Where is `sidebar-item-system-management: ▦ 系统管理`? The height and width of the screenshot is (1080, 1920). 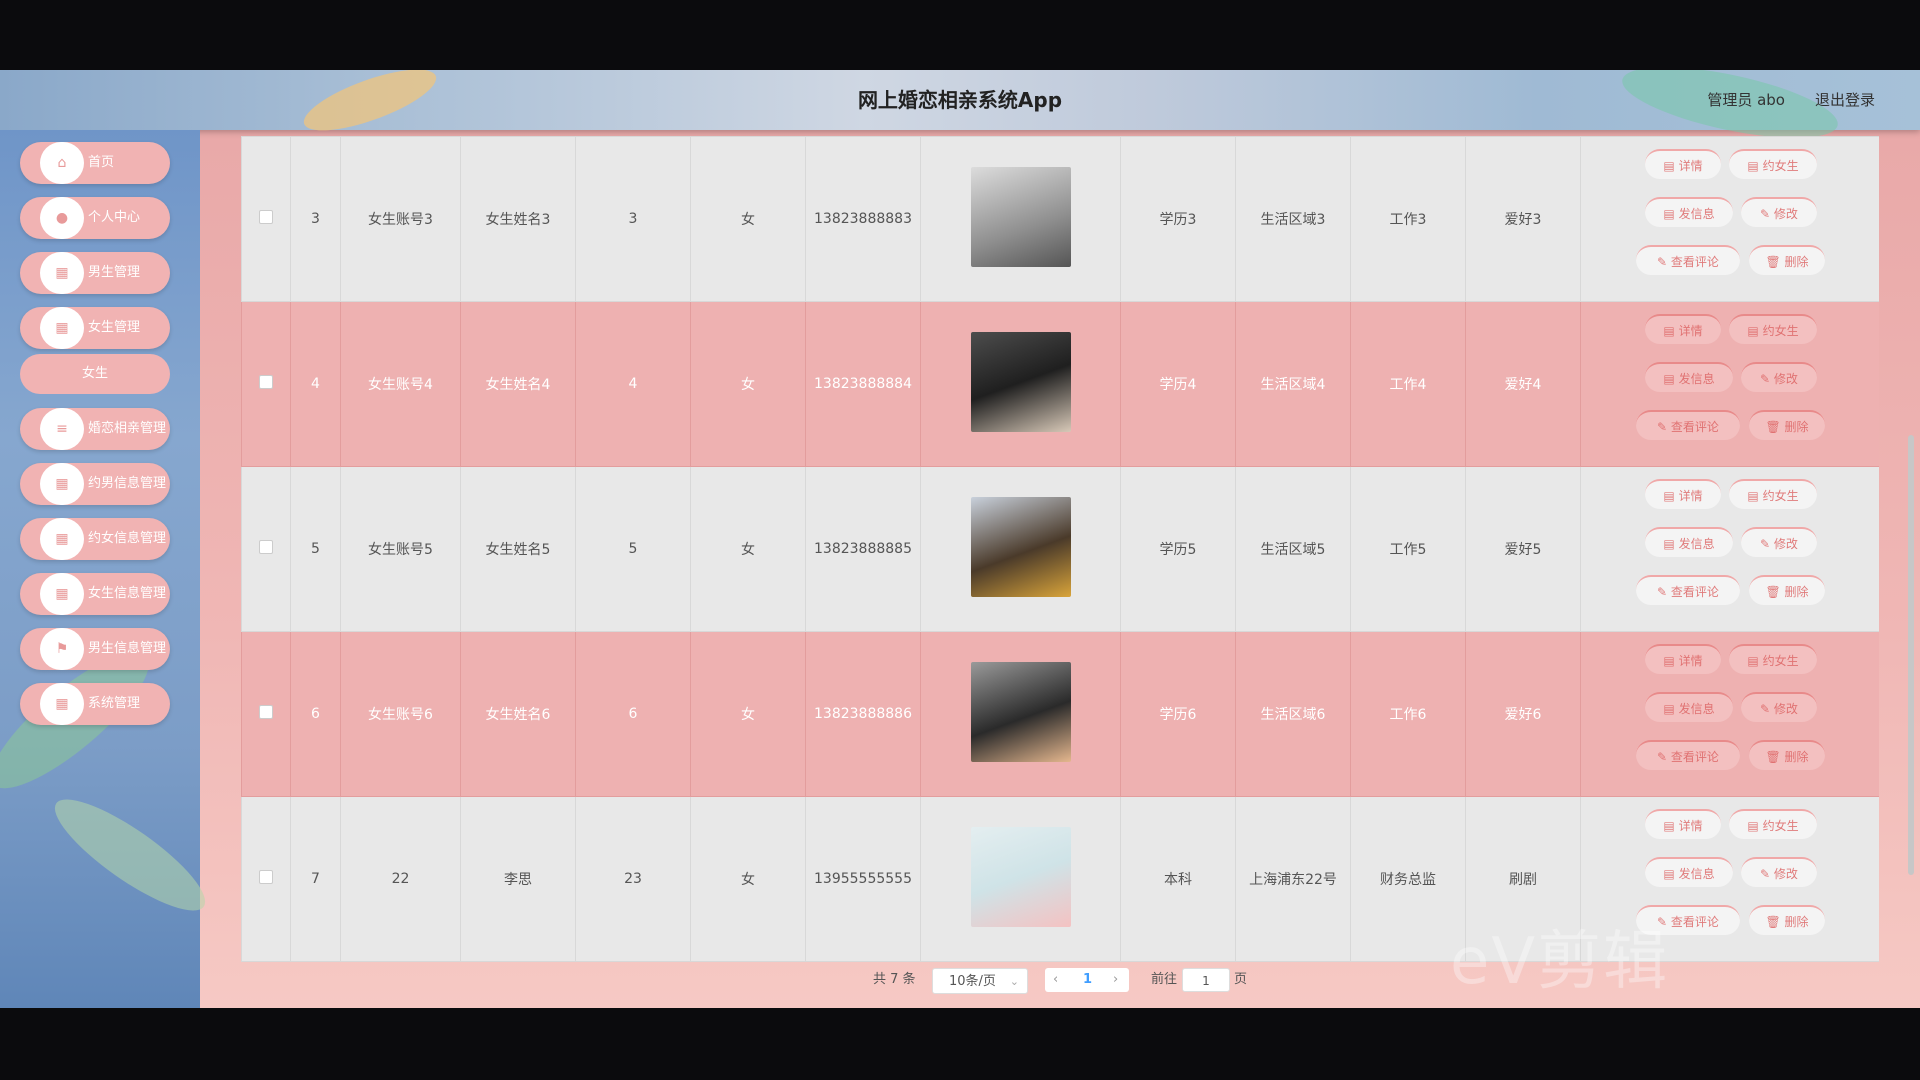 sidebar-item-system-management: ▦ 系统管理 is located at coordinates (95, 704).